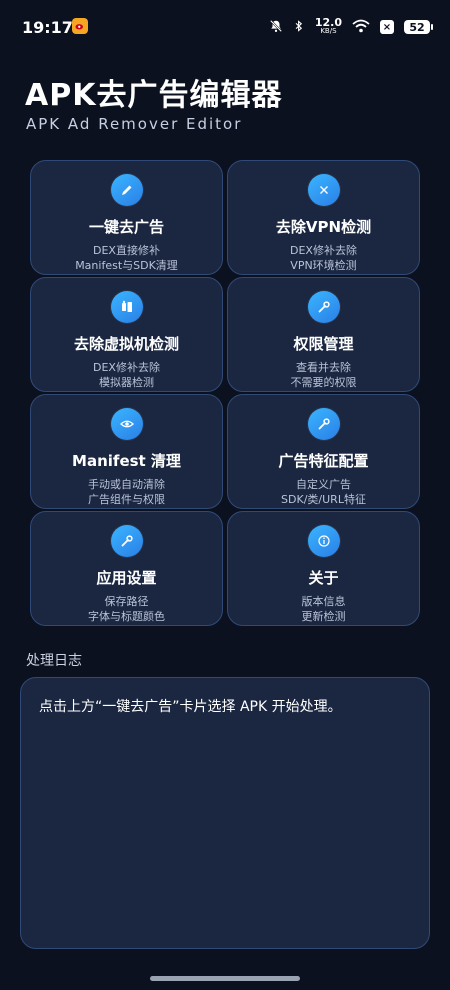 This screenshot has height=990, width=450. Describe the element at coordinates (351, 27) in the screenshot. I see `status-icons: 12.0 KB/S × 52` at that location.